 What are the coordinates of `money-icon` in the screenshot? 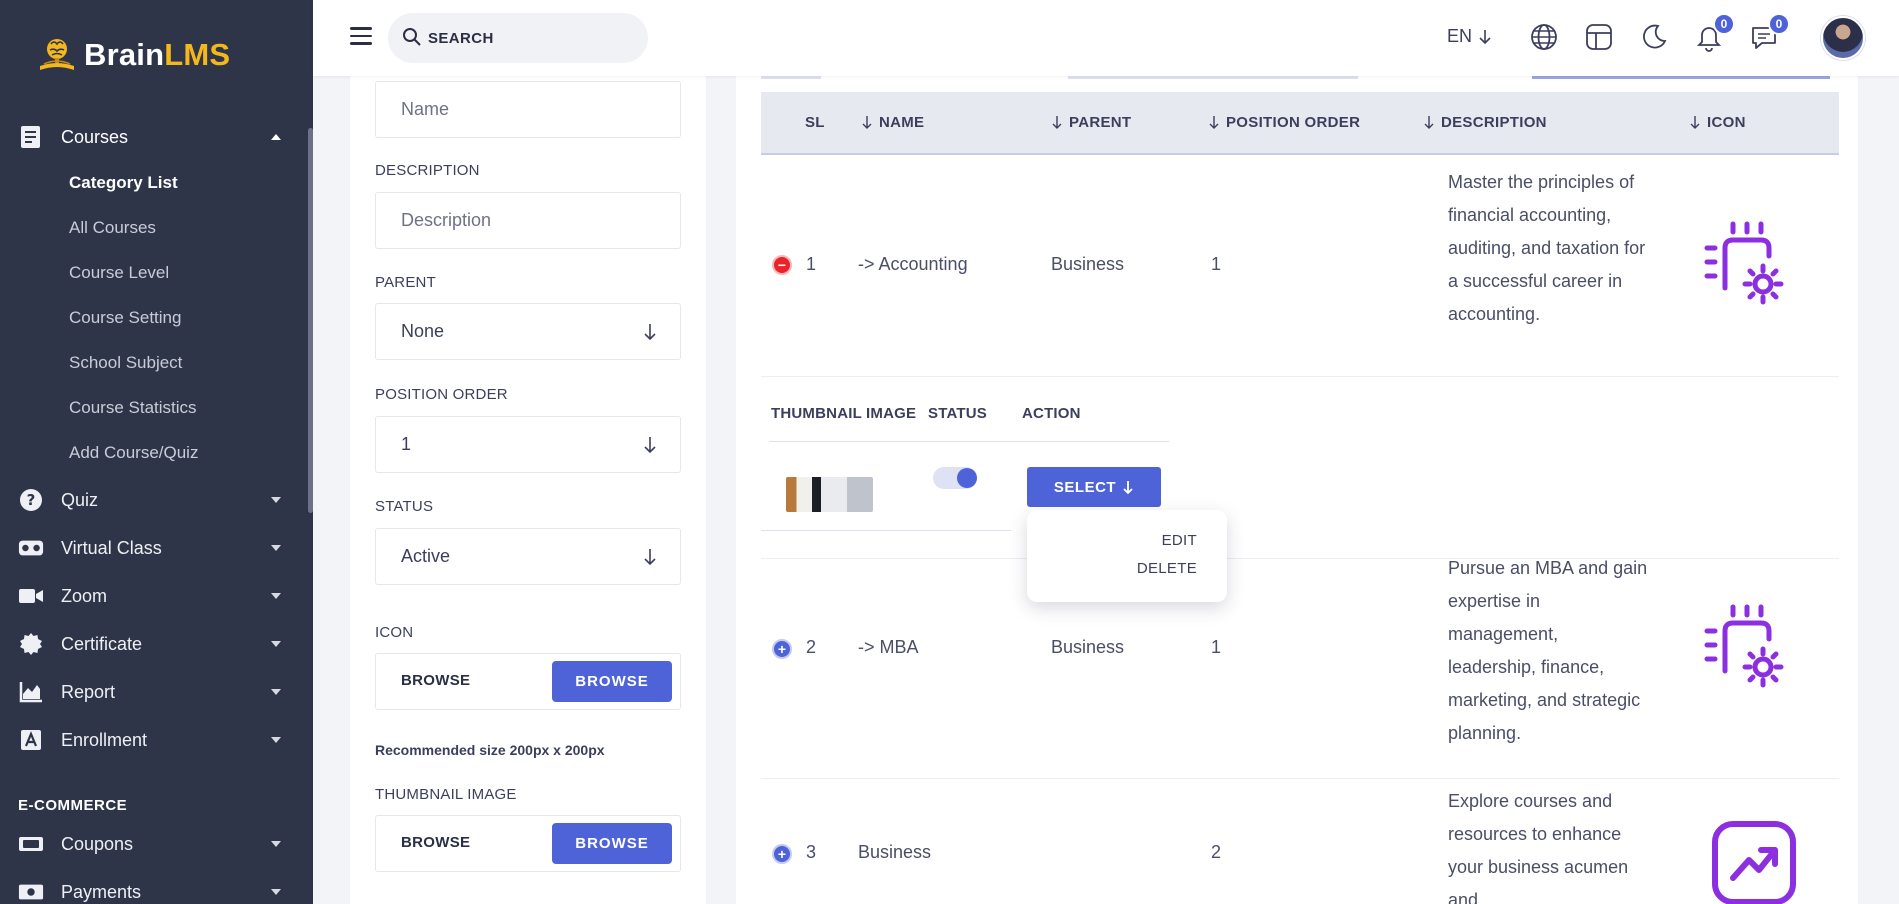 It's located at (31, 891).